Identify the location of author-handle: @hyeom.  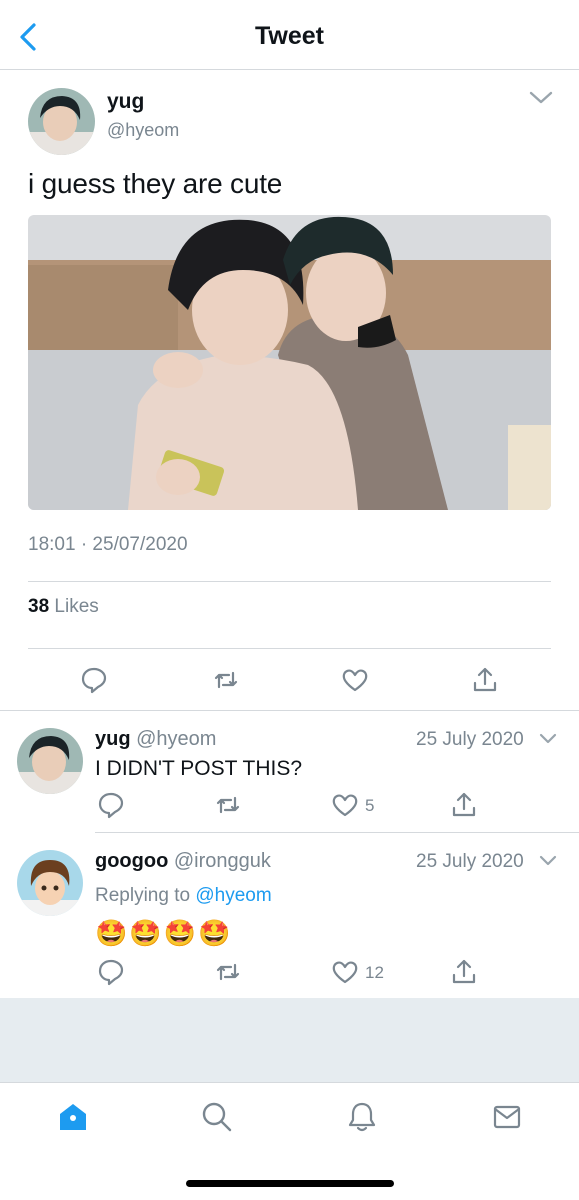
(143, 130).